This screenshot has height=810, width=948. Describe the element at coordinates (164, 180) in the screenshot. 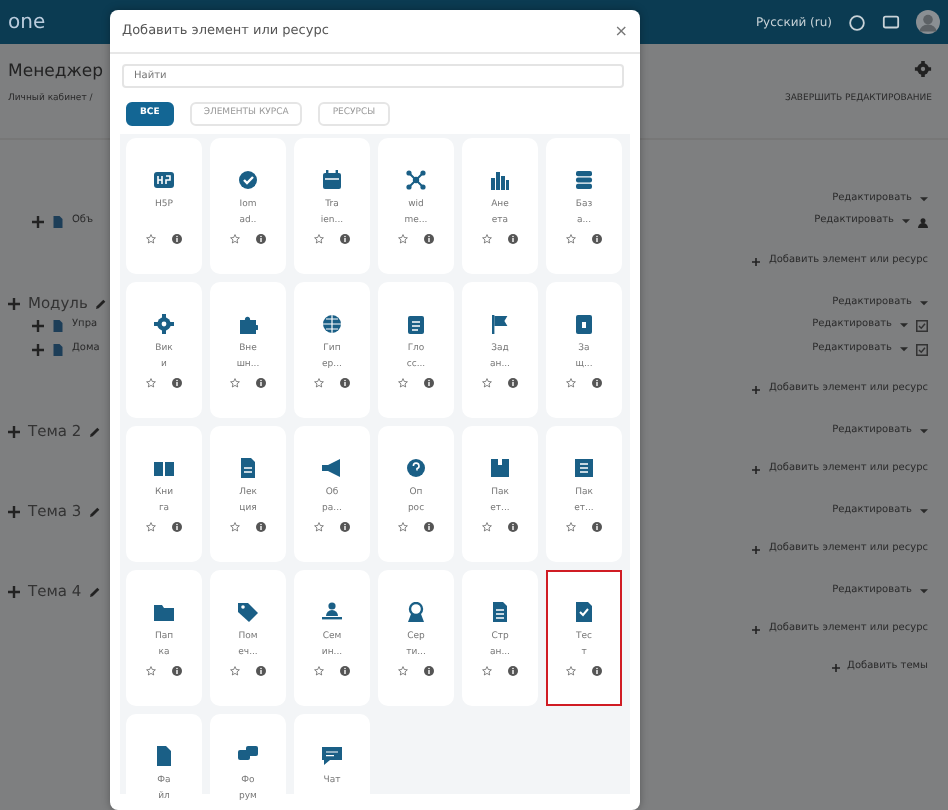

I see `h5p-logo-icon` at that location.